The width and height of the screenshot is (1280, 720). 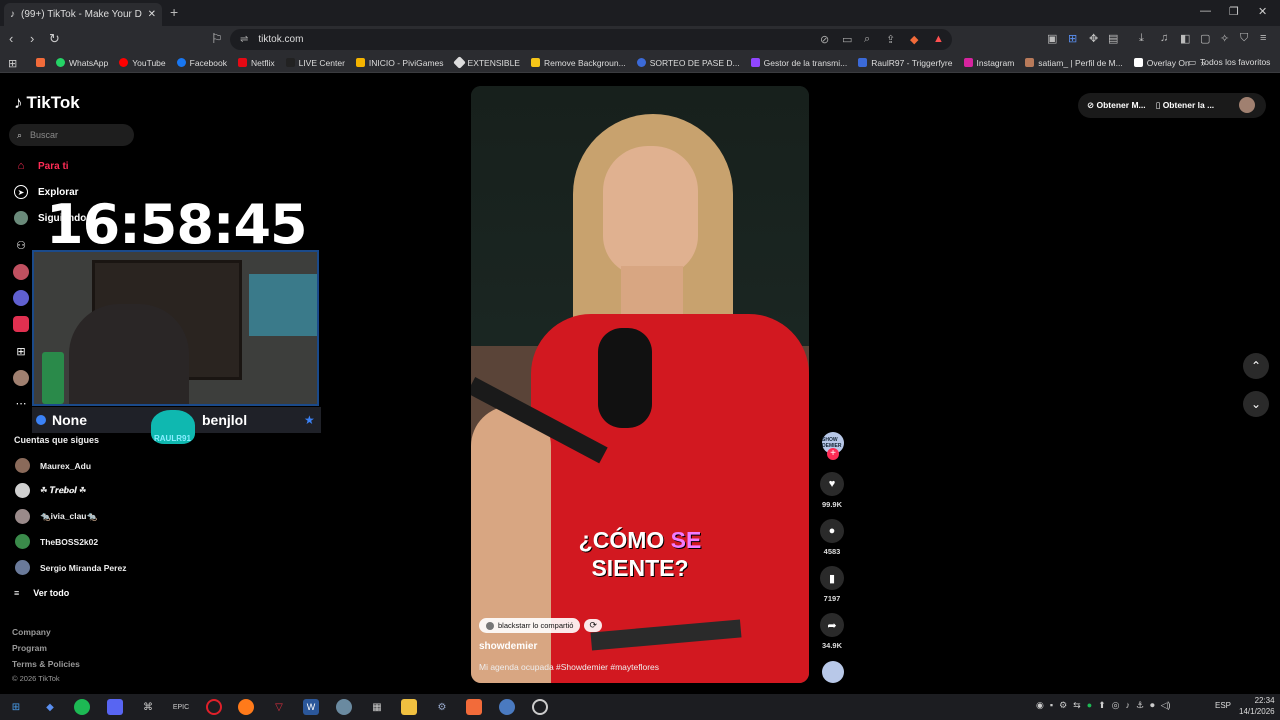 I want to click on bookmark-item: LIVE Center, so click(x=315, y=63).